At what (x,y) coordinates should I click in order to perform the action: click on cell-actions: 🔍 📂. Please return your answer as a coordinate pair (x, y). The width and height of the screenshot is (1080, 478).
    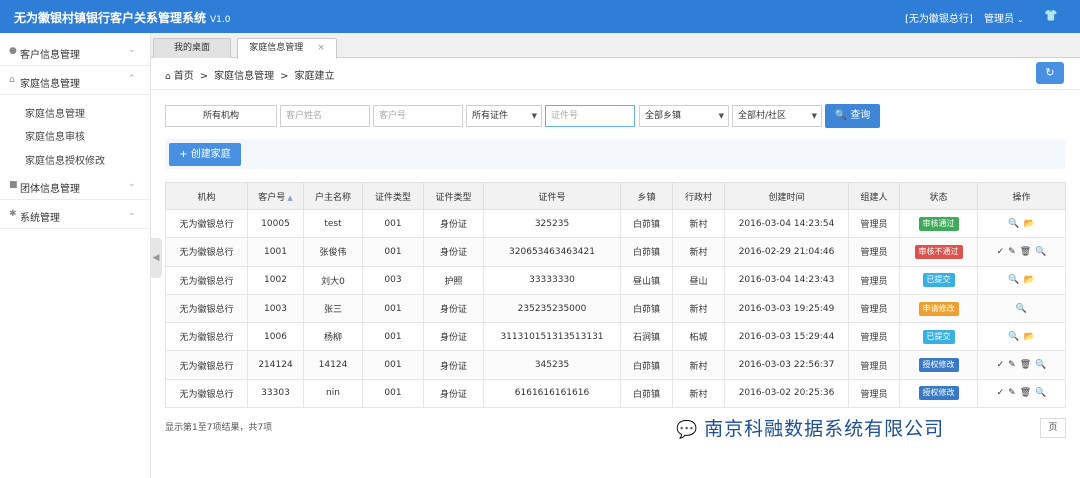
    Looking at the image, I should click on (1021, 337).